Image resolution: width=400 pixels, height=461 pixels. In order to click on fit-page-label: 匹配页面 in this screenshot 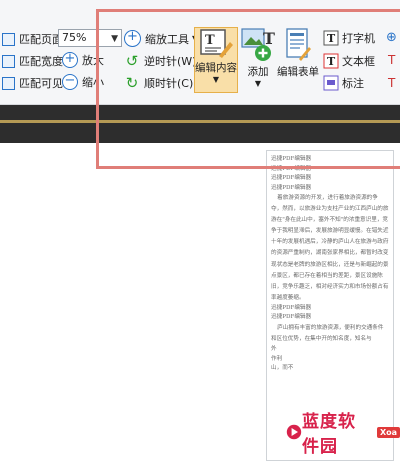, I will do `click(41, 39)`.